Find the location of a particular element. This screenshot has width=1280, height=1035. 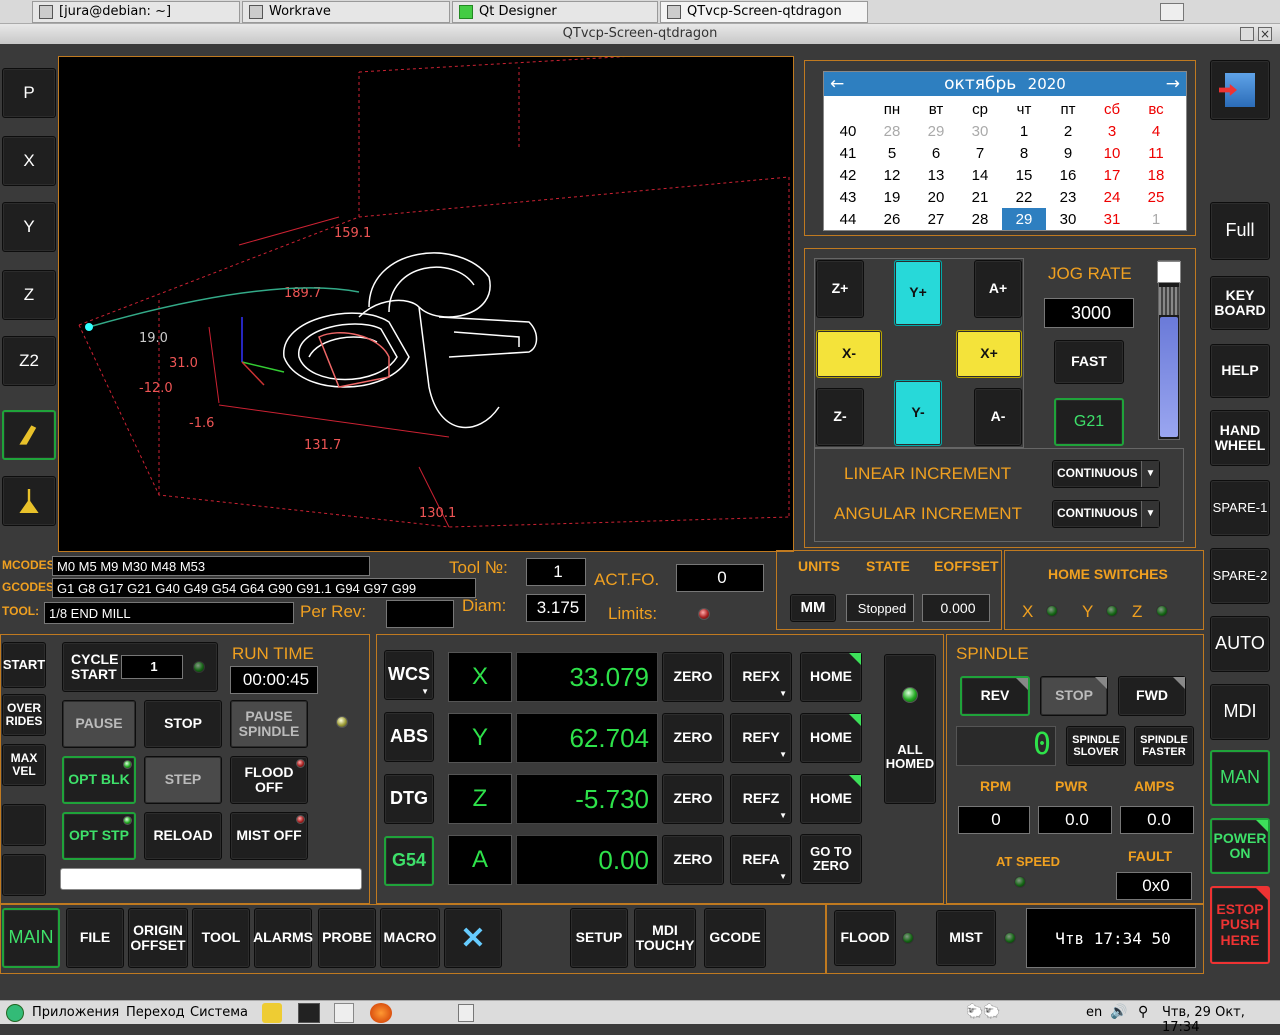

tab-alarms: ALARMS is located at coordinates (283, 938).